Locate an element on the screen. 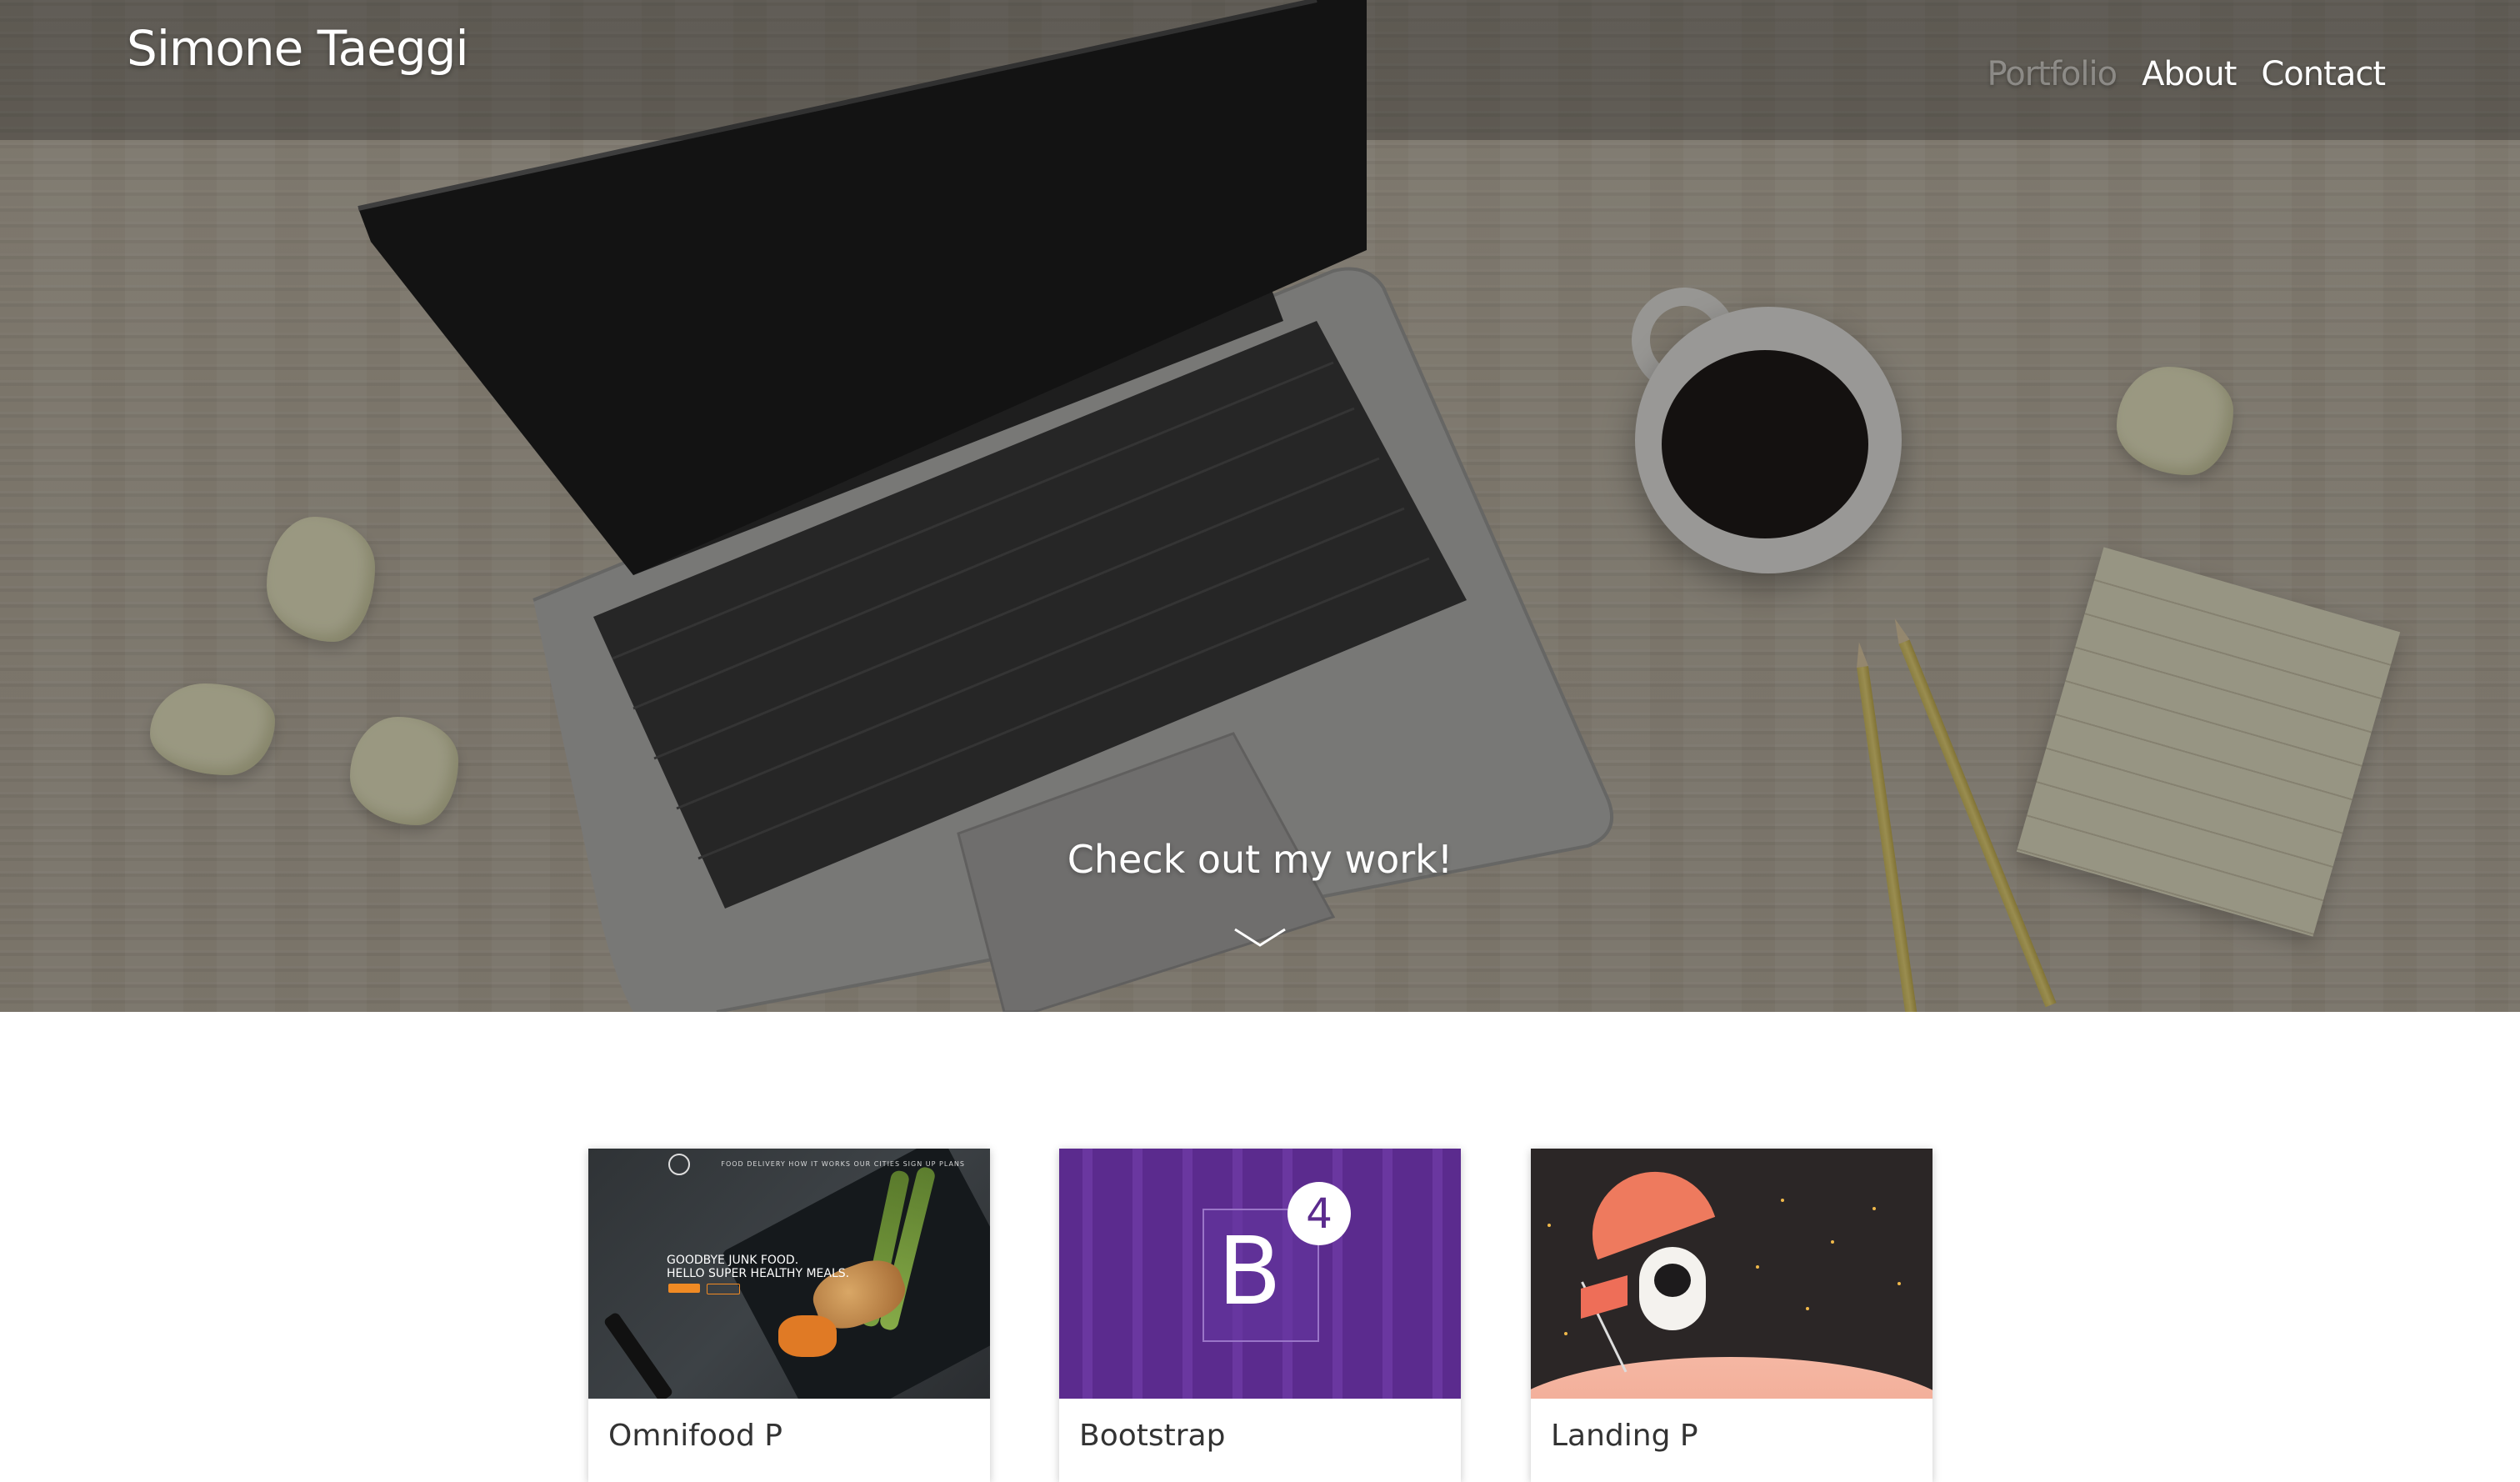 This screenshot has width=2520, height=1482. main-nav: Portfolio About Contact is located at coordinates (2187, 74).